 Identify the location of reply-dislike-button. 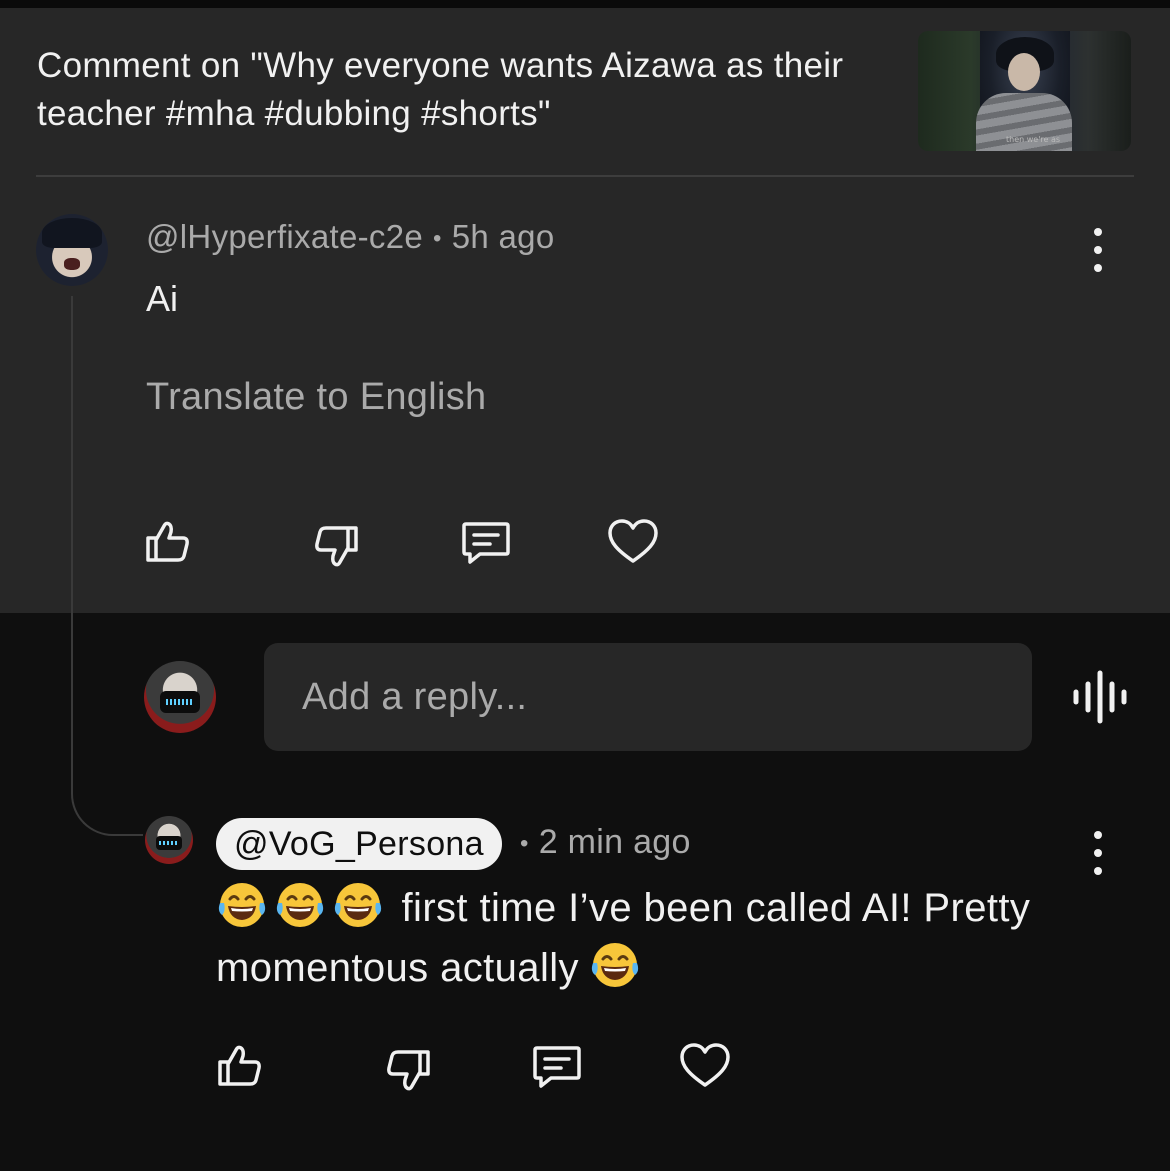
(408, 1070).